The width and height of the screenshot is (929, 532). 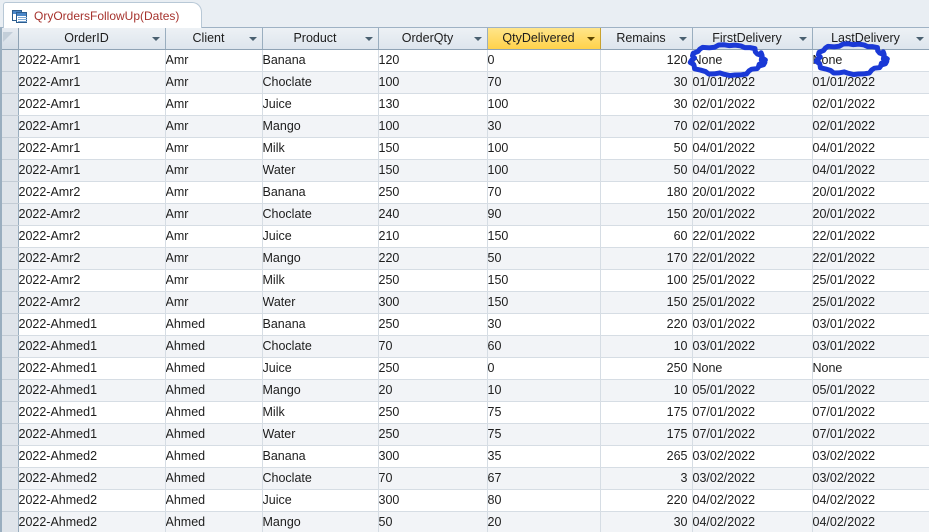 I want to click on cell-qty-delivered: 150, so click(x=544, y=236).